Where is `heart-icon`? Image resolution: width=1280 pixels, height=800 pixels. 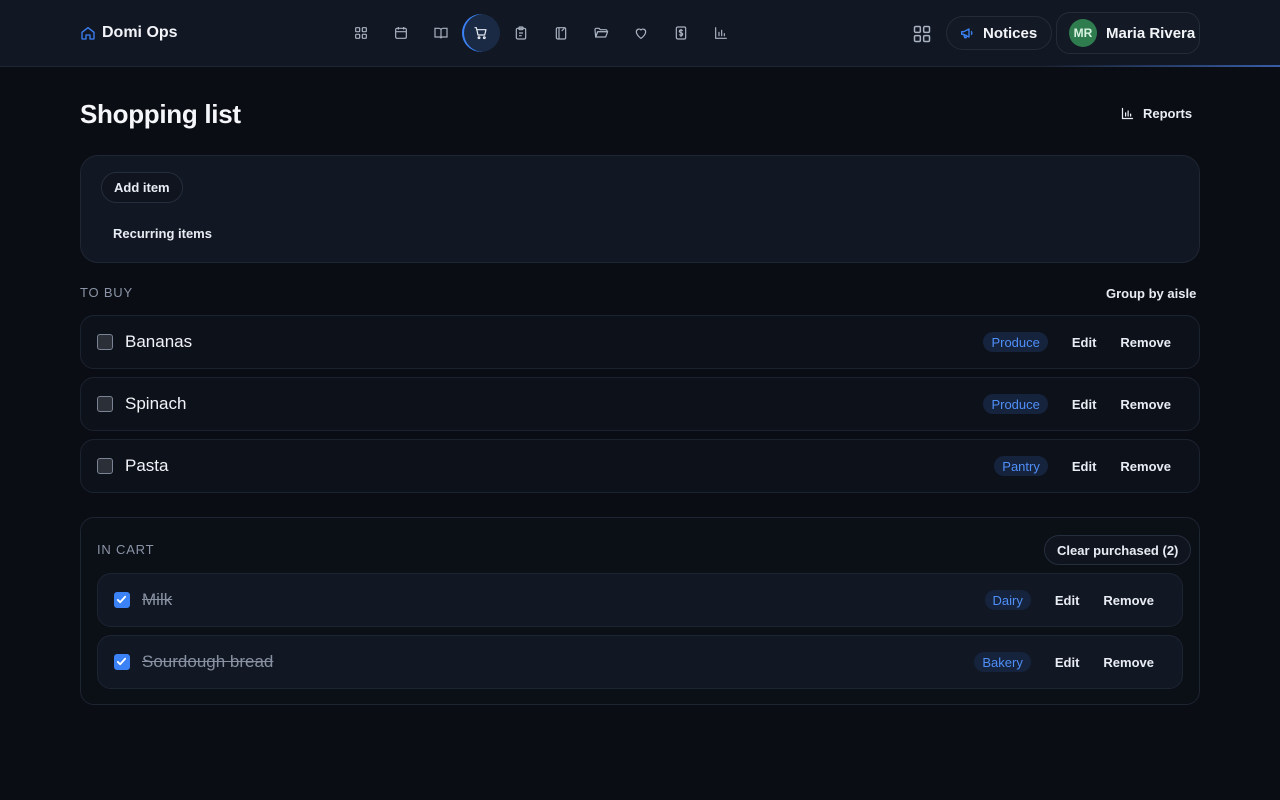 heart-icon is located at coordinates (641, 33).